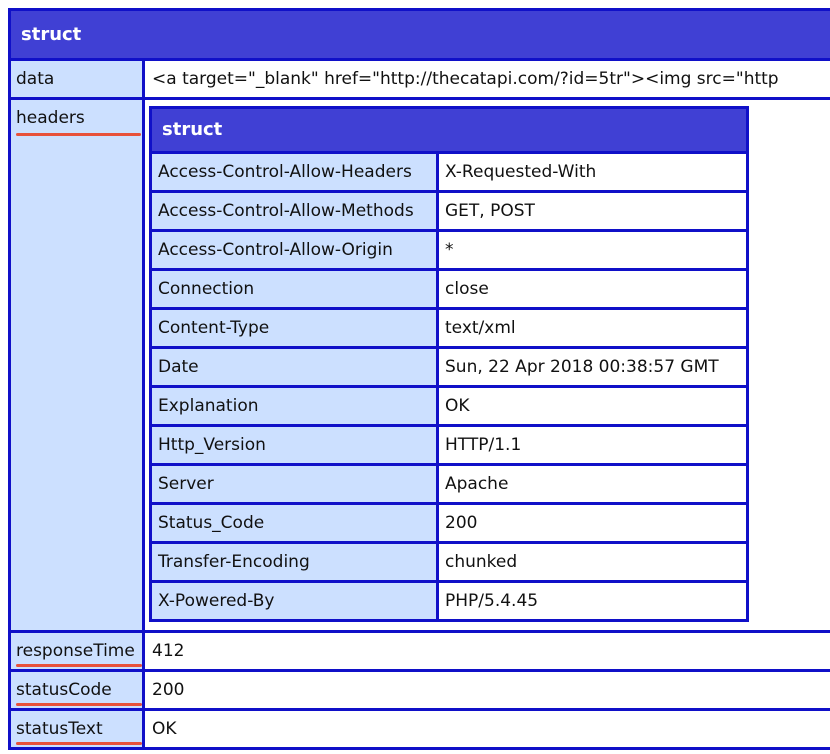  I want to click on status-code-row: statusCode 200, so click(420, 691).